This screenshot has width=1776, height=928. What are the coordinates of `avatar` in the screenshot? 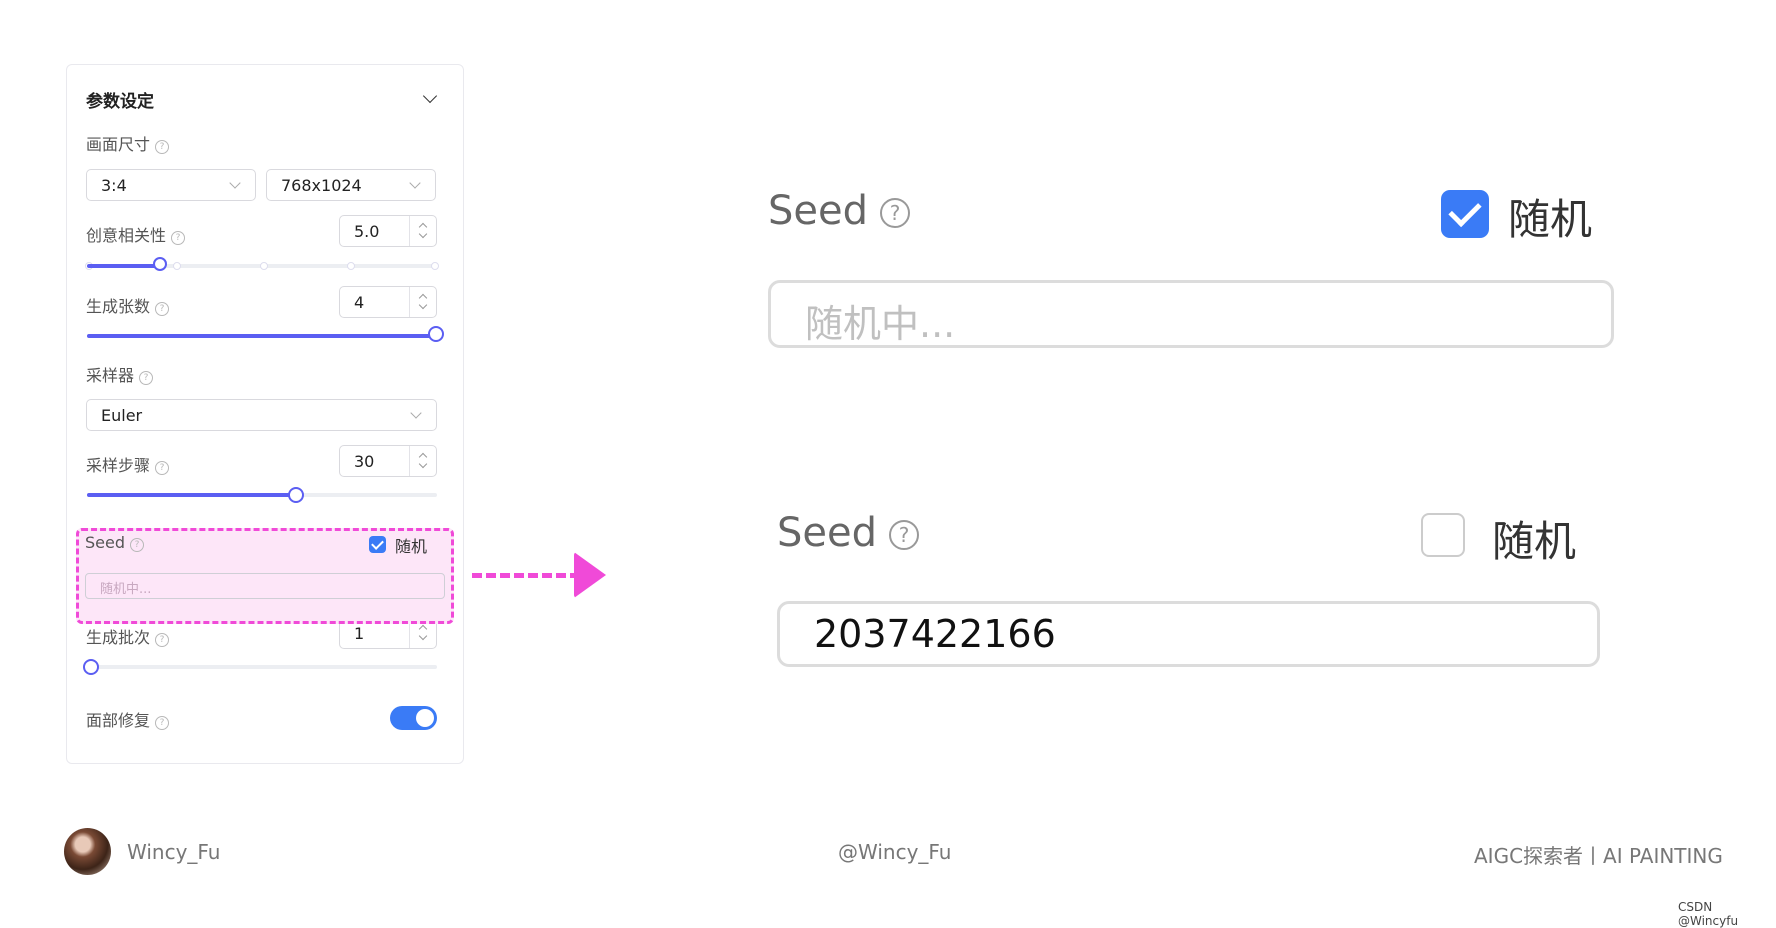 It's located at (87, 851).